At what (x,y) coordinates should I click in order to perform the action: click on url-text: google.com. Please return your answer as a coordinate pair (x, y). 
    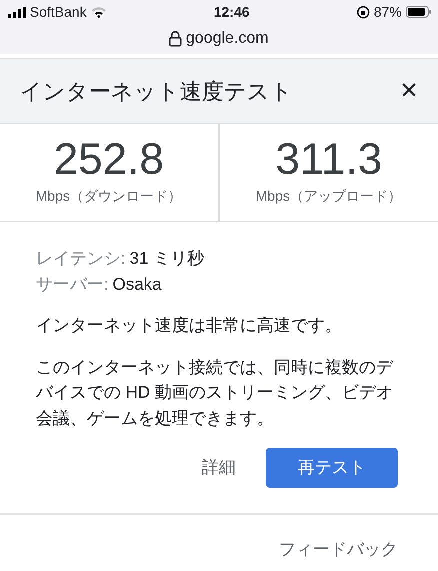
    Looking at the image, I should click on (227, 39).